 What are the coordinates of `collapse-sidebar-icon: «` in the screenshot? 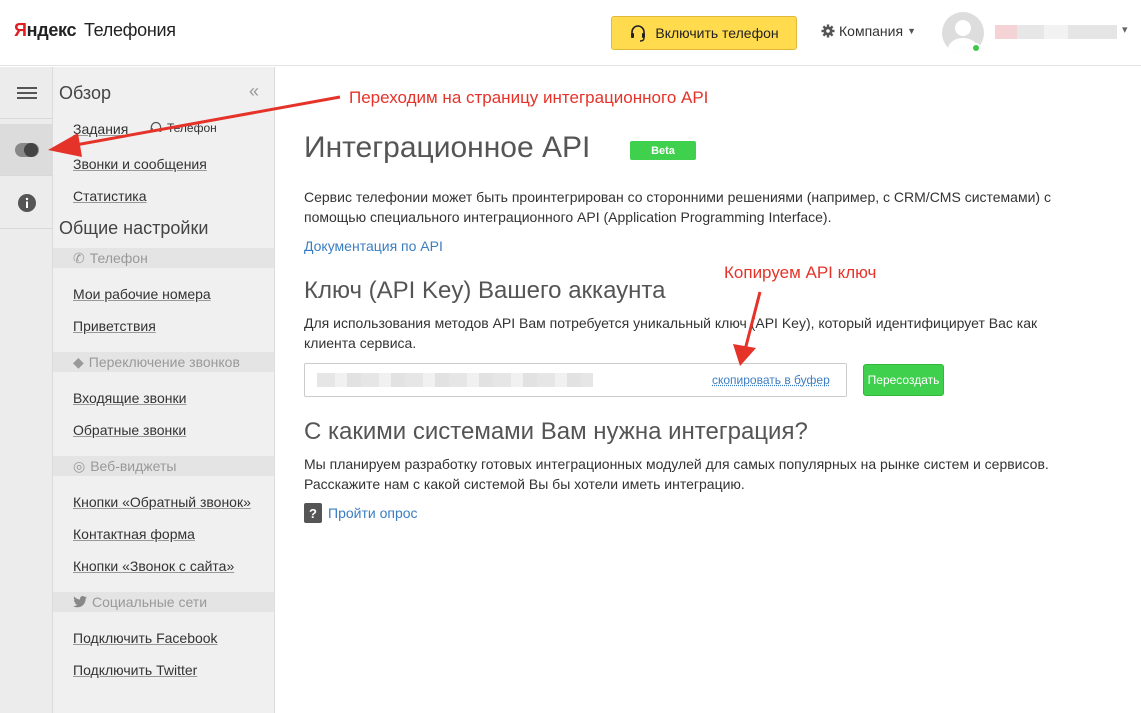 It's located at (254, 91).